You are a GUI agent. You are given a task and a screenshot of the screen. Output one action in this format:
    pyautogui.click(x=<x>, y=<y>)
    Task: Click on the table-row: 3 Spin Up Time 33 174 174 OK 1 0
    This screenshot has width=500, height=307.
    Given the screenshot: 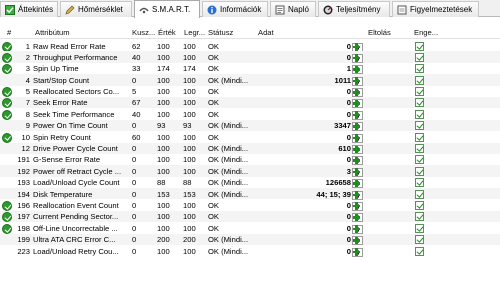 What is the action you would take?
    pyautogui.click(x=250, y=69)
    